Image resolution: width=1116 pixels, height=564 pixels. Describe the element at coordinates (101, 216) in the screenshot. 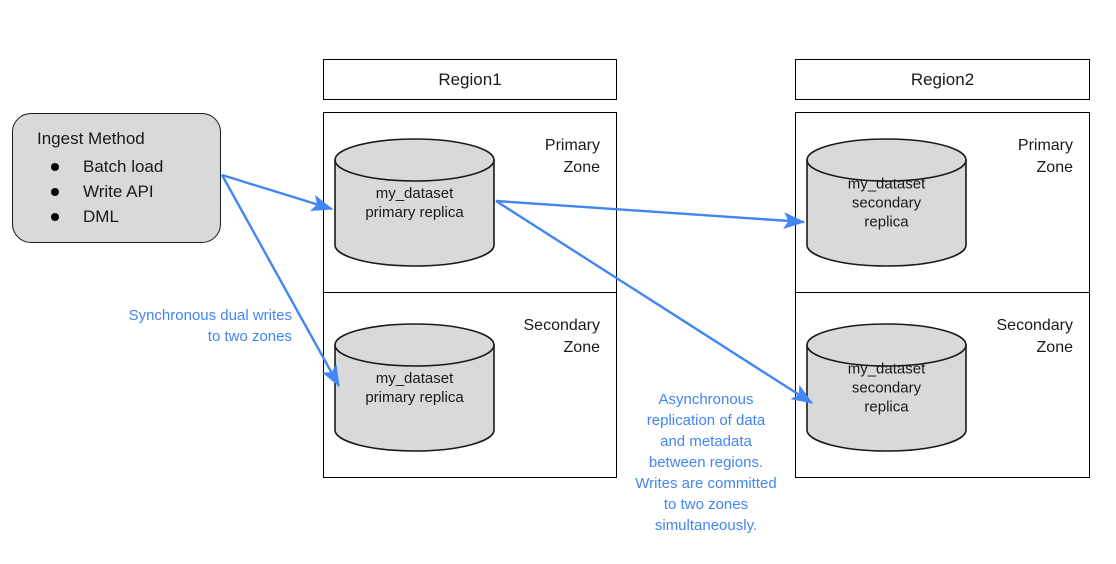

I see `ingest-method-label: DML` at that location.